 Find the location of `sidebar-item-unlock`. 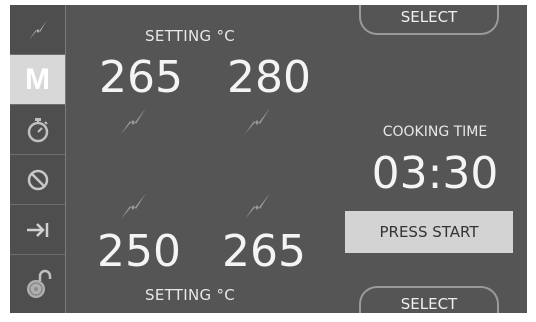

sidebar-item-unlock is located at coordinates (37, 284).